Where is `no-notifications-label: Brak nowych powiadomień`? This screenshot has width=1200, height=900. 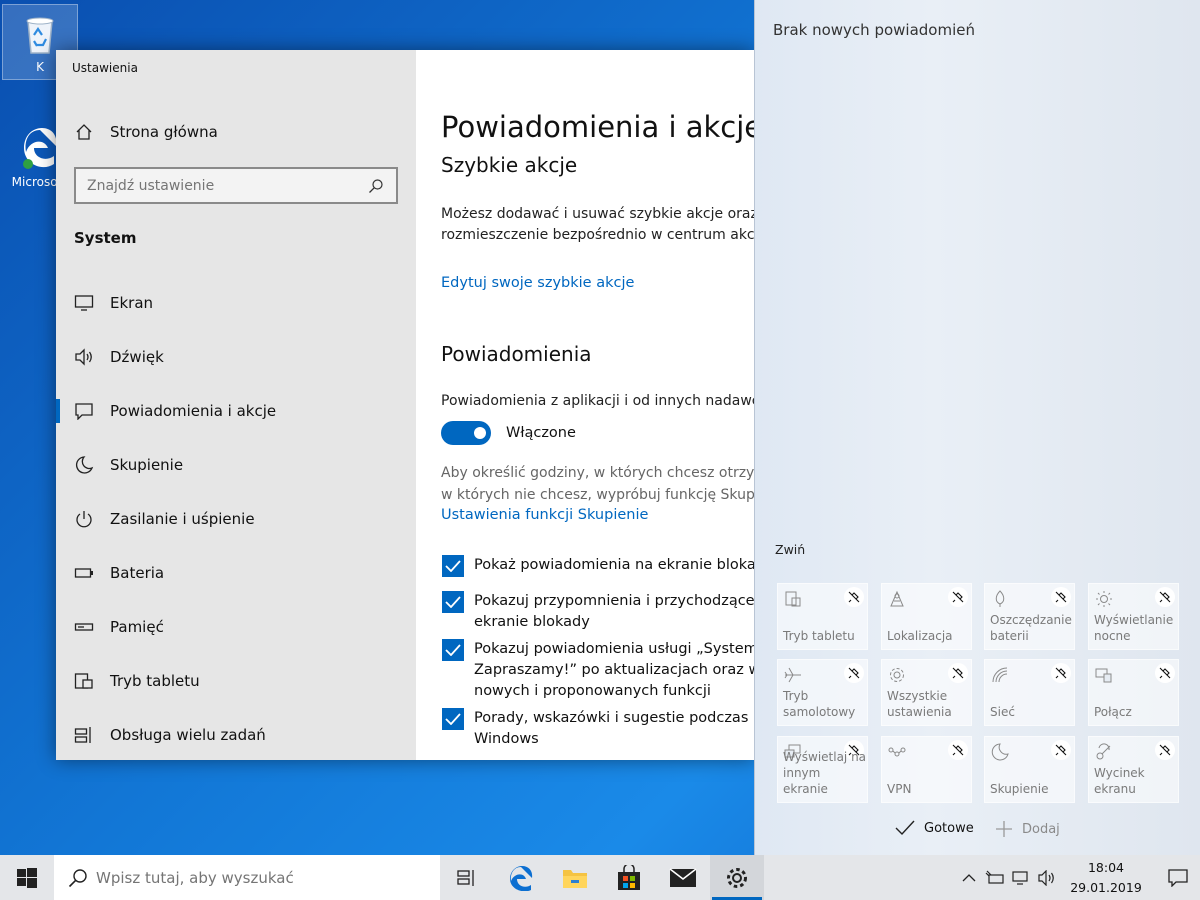 no-notifications-label: Brak nowych powiadomień is located at coordinates (874, 30).